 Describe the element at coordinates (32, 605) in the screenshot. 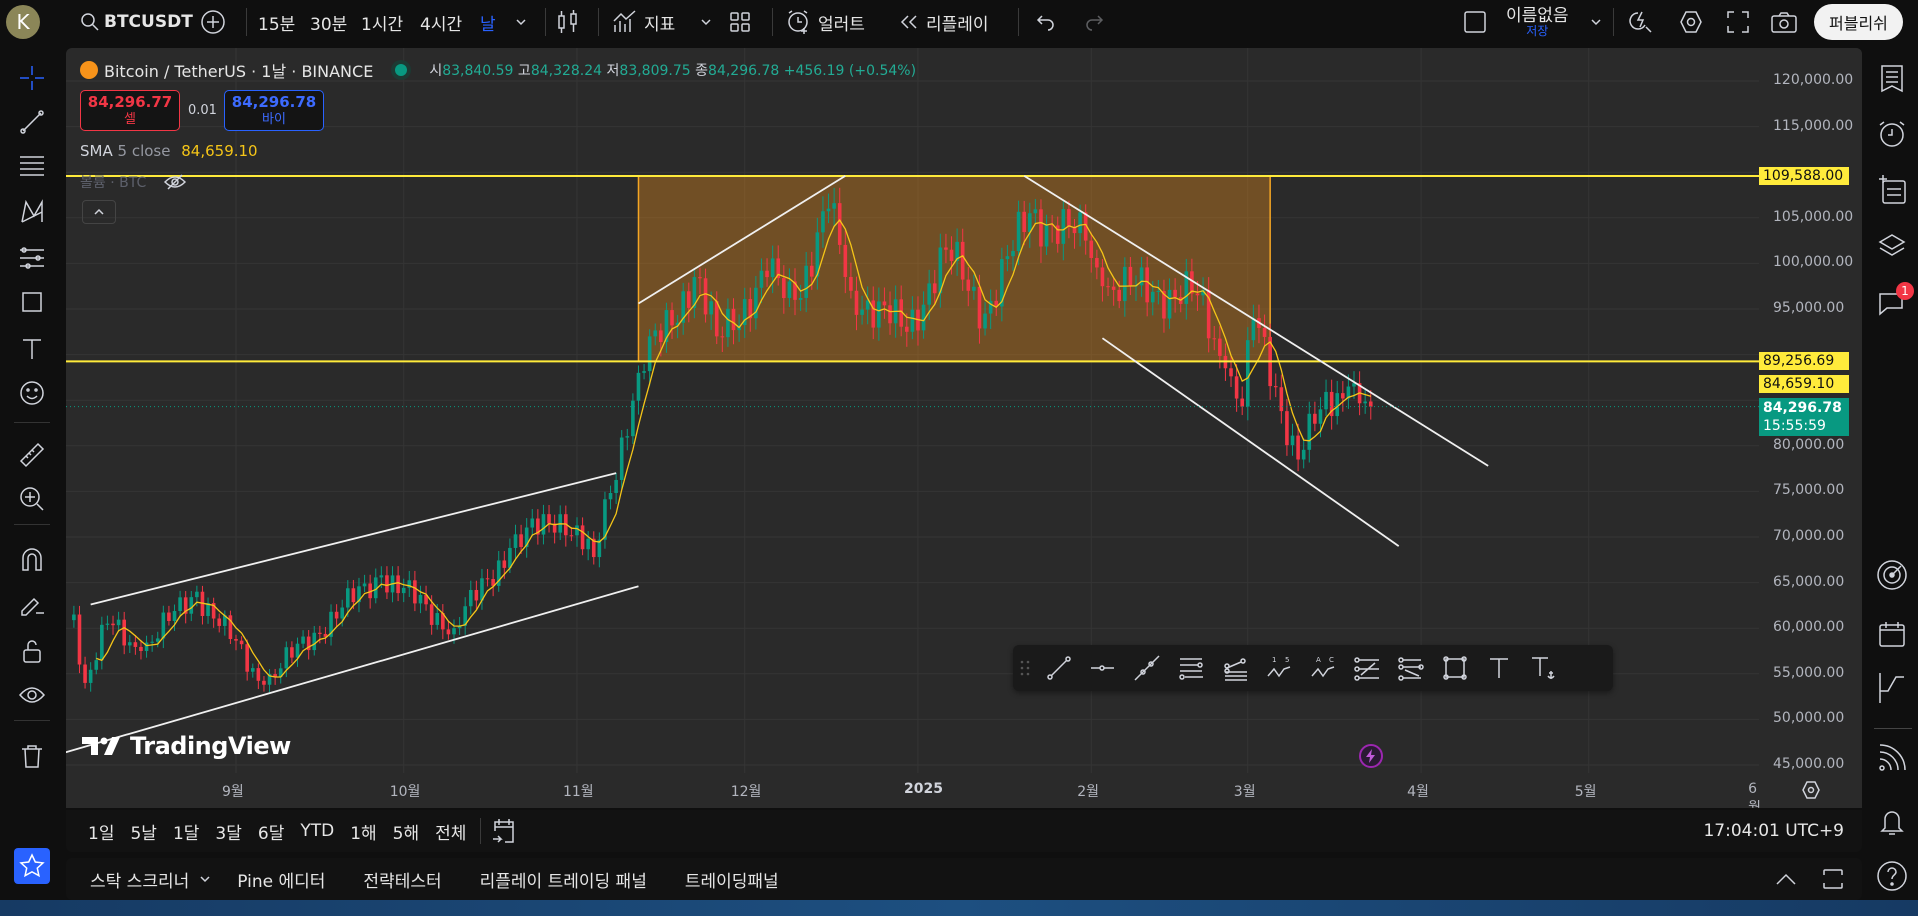

I see `drawing-mode-tool` at that location.